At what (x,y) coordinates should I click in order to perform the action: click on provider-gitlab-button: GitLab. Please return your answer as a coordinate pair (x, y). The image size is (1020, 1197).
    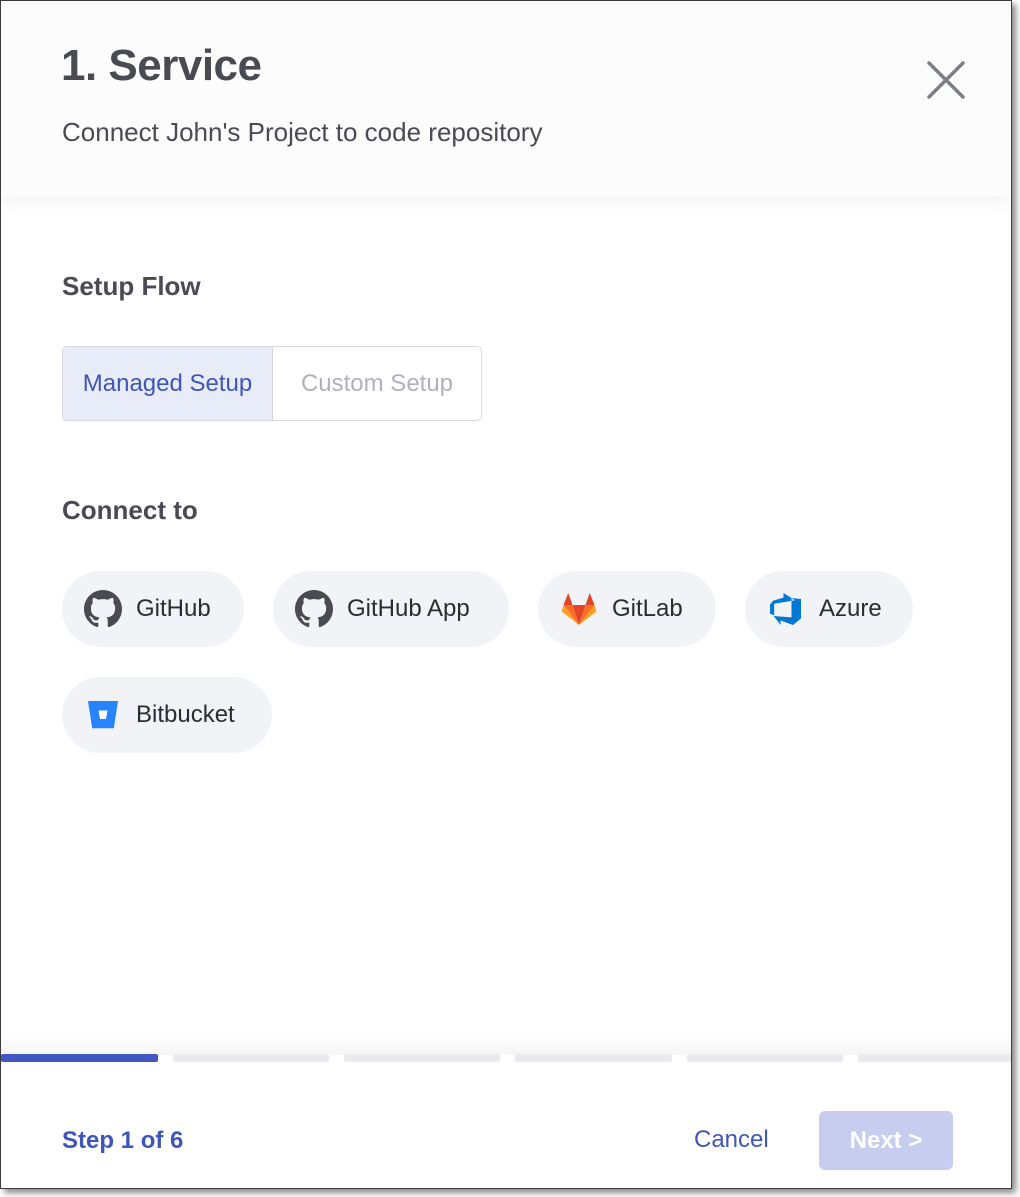
    Looking at the image, I should click on (627, 609).